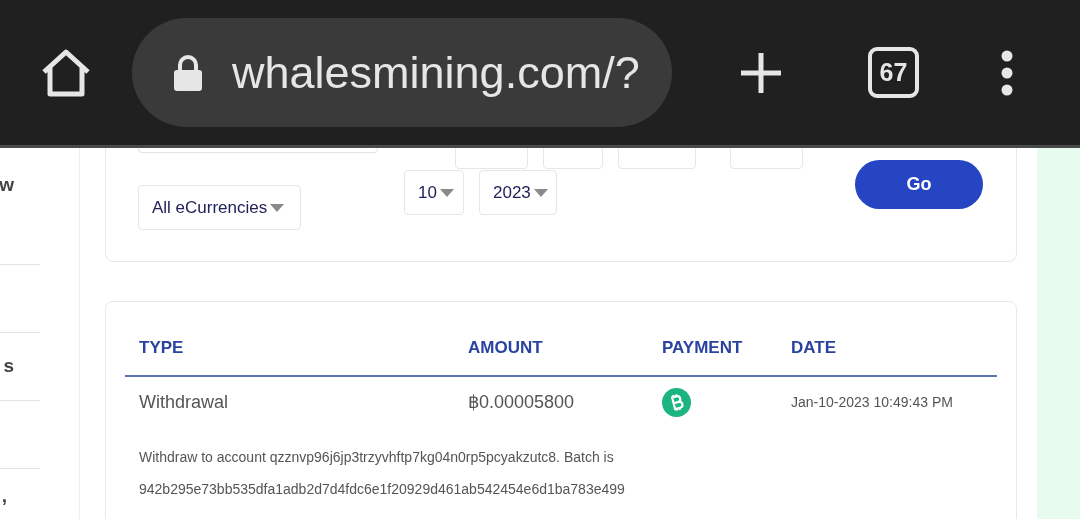  I want to click on currency-select: All eCurrencies, so click(219, 207).